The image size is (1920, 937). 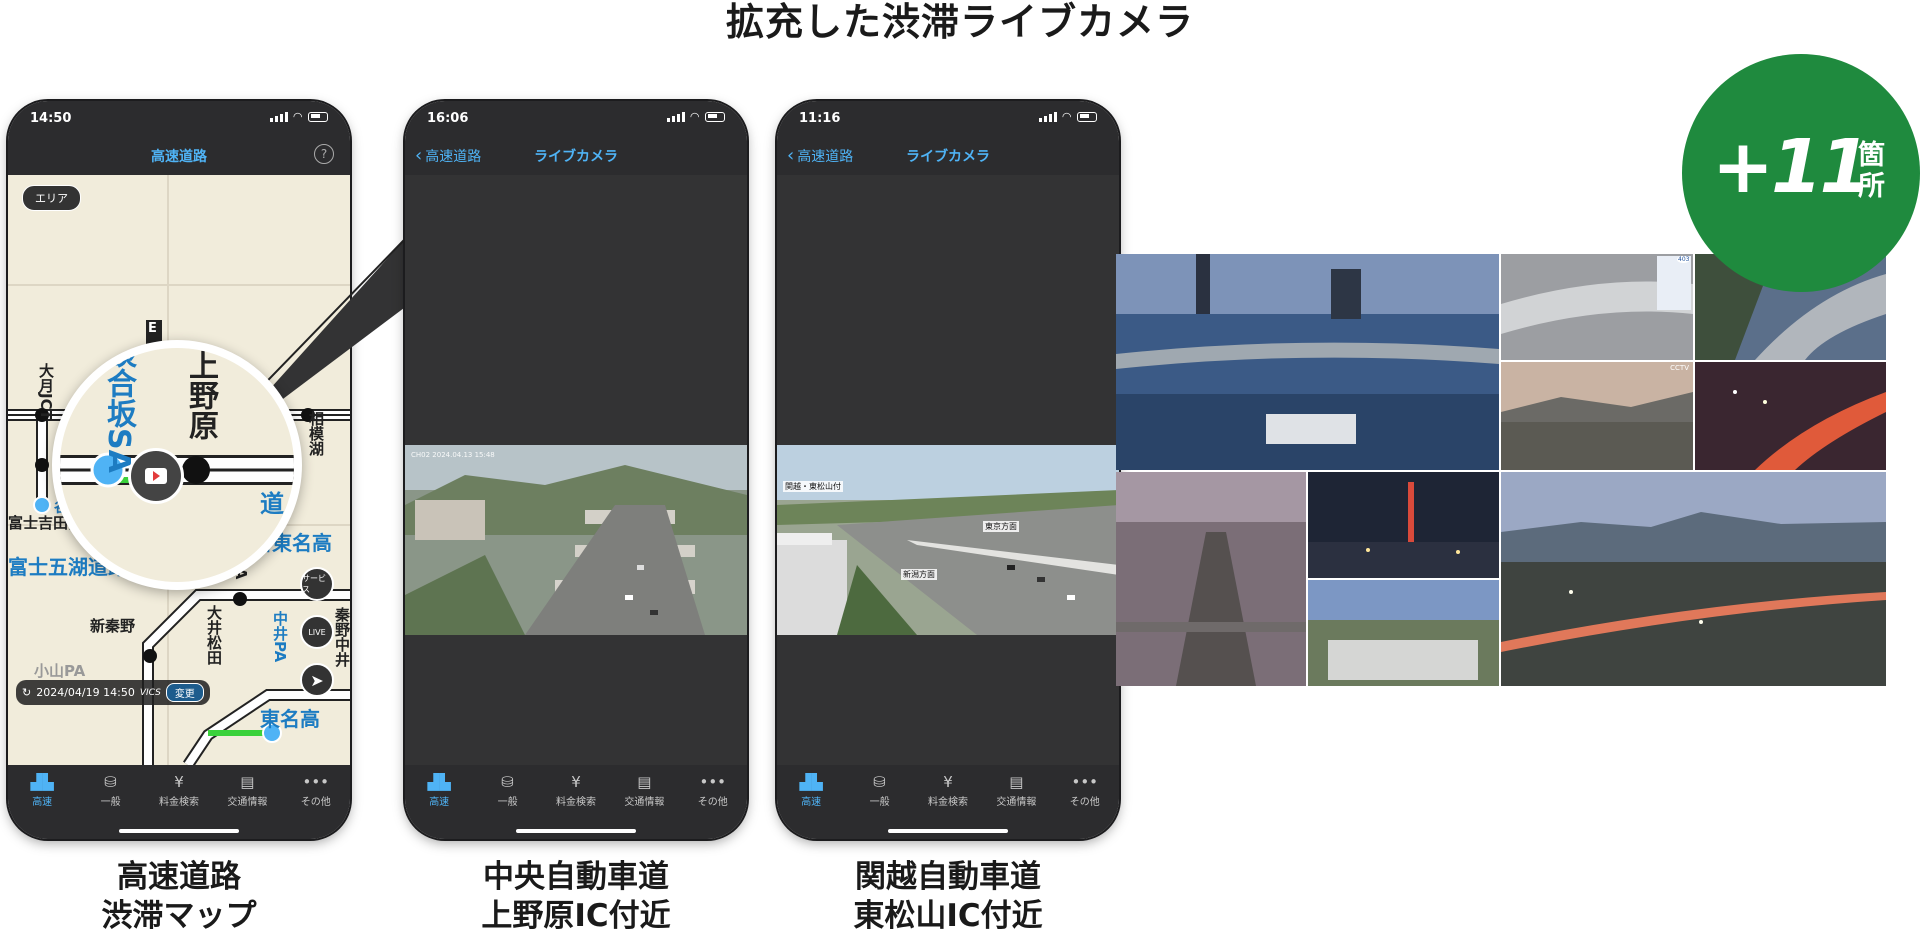 What do you see at coordinates (150, 692) in the screenshot?
I see `vics-logo: VICS` at bounding box center [150, 692].